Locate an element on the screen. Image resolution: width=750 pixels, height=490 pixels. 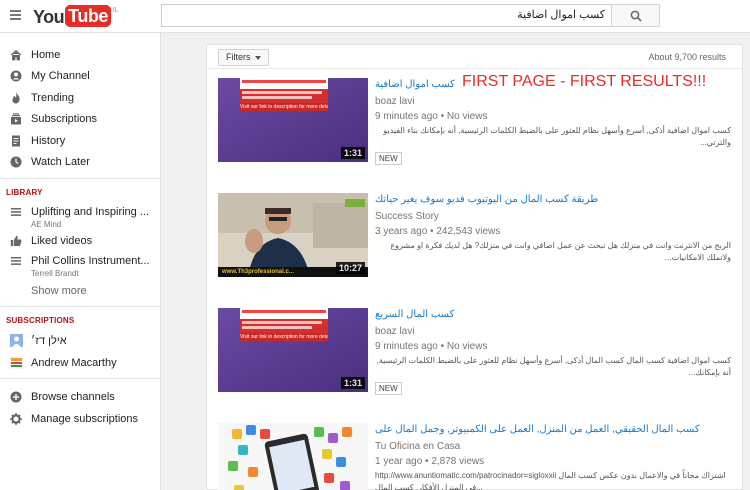
sidebar-item-liked-videos: Liked videos is located at coordinates (80, 240).